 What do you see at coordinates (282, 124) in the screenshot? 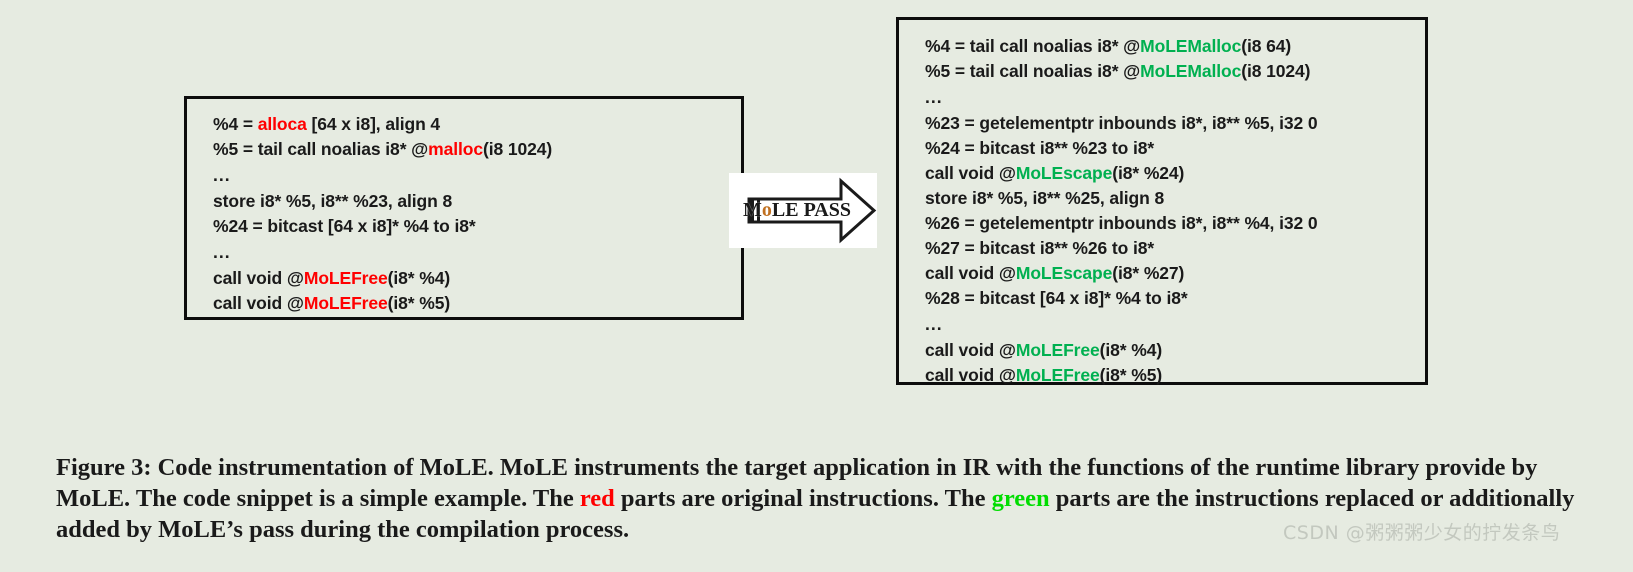
I see `code-segment: alloca` at bounding box center [282, 124].